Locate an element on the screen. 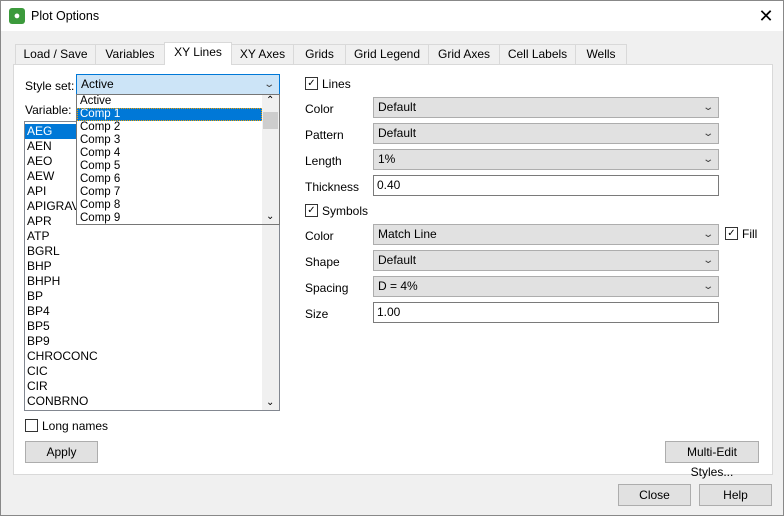  shape-value: Default is located at coordinates (397, 260).